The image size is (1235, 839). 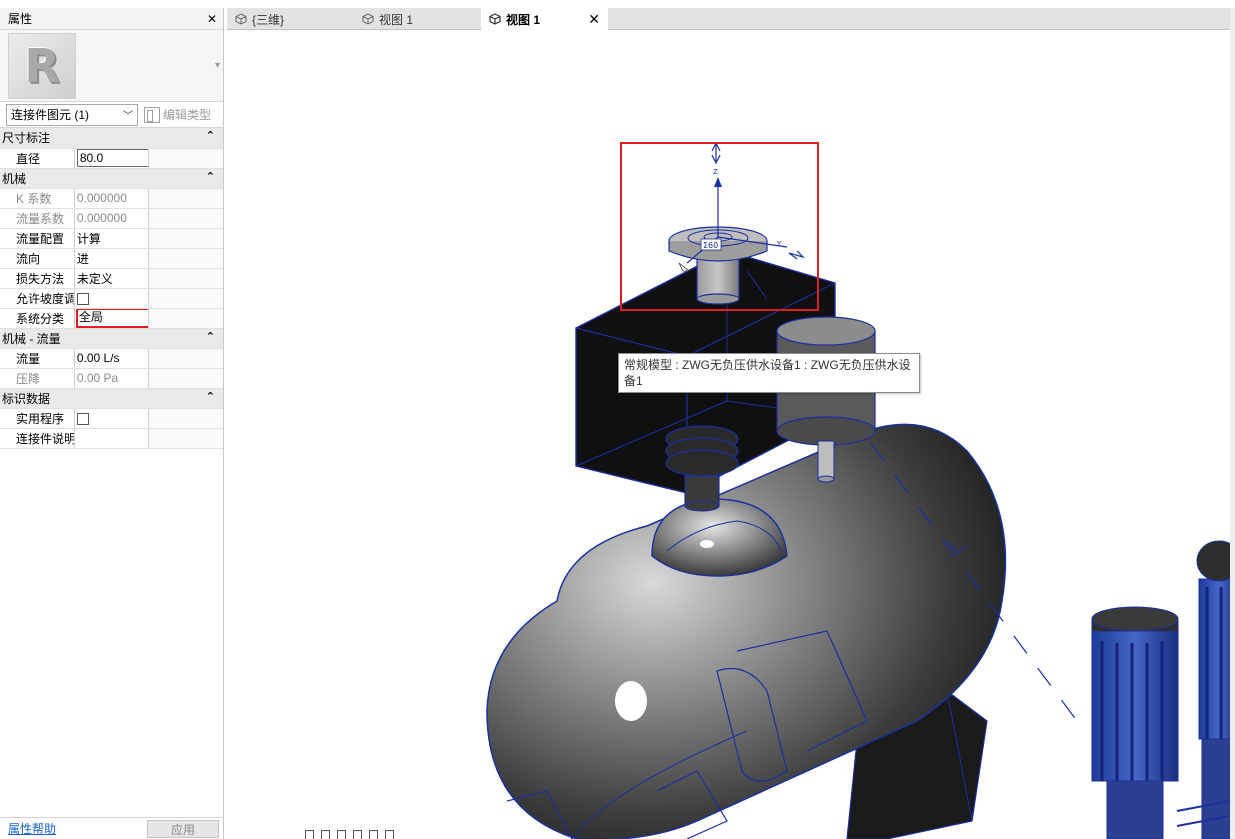 I want to click on property-row-flow-config: 流量配置 计算, so click(x=111, y=238).